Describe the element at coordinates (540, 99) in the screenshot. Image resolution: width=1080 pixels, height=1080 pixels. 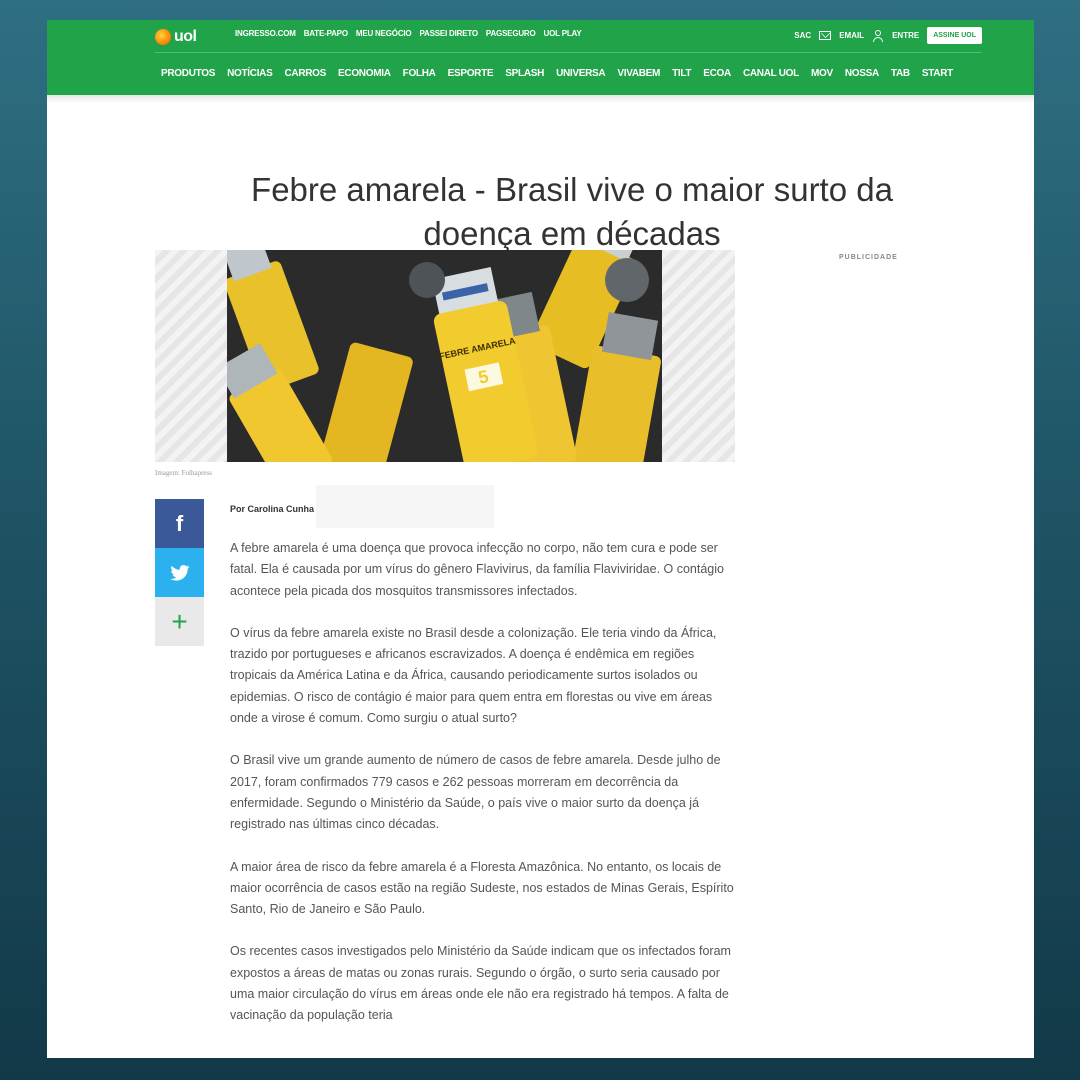
I see `header-shadow` at that location.